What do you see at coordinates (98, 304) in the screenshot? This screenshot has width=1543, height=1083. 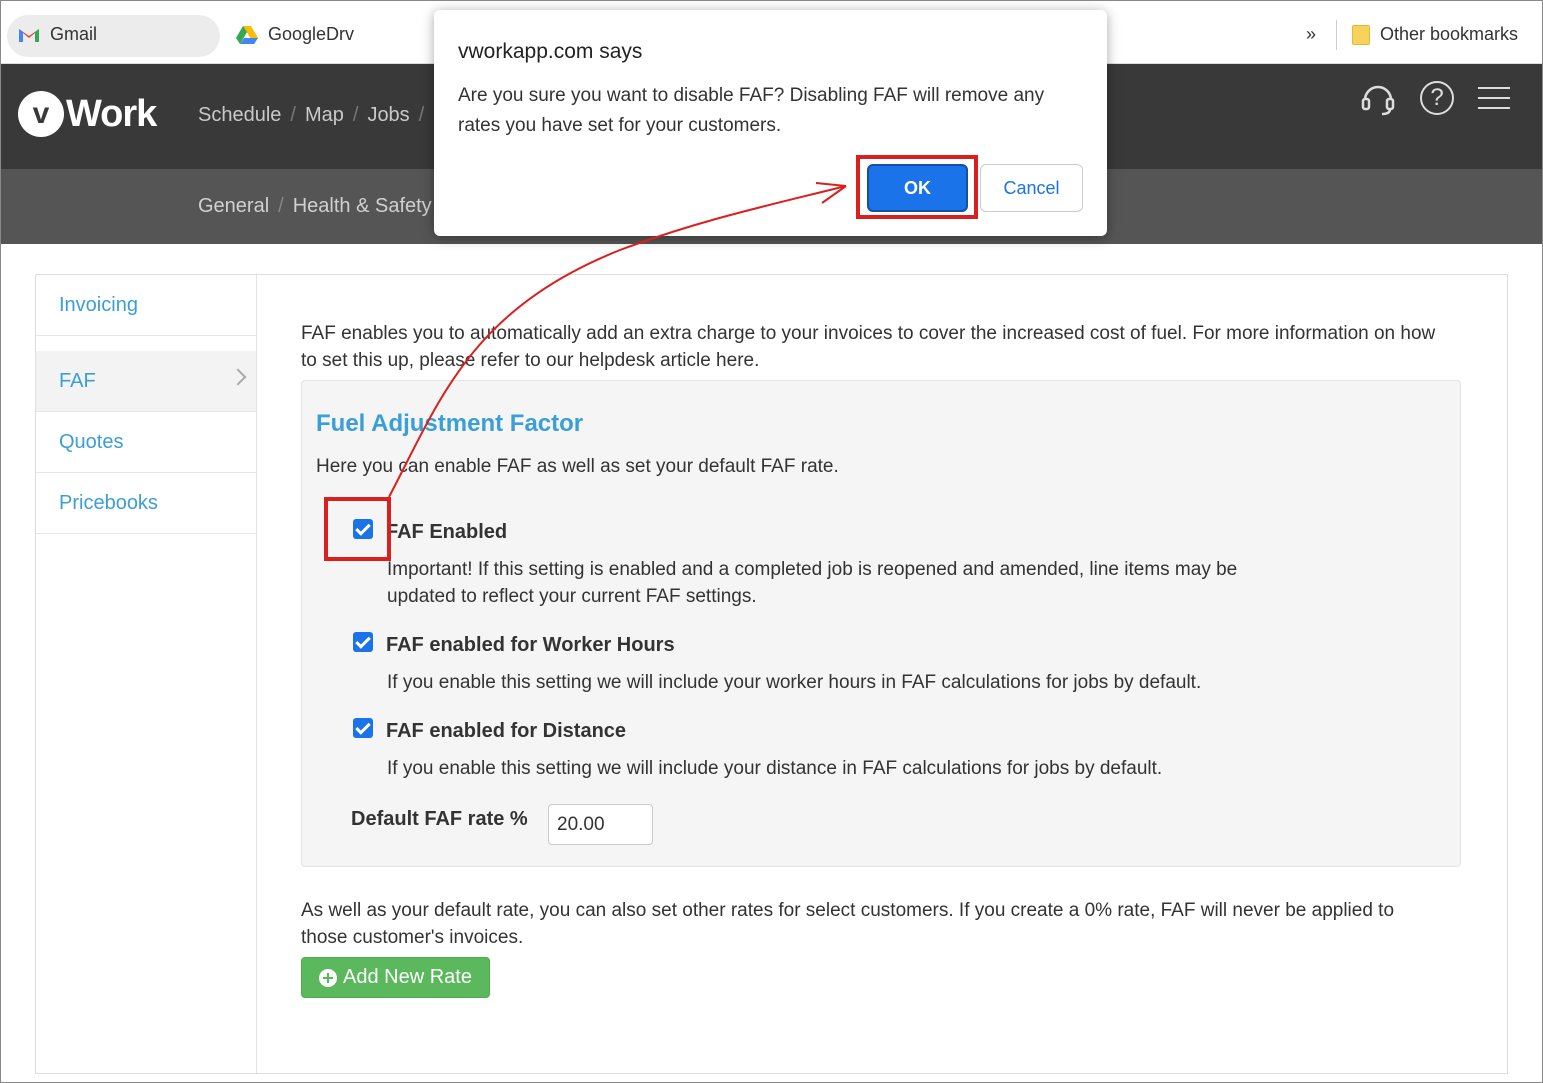 I see `sidebar-item-label: Invoicing` at bounding box center [98, 304].